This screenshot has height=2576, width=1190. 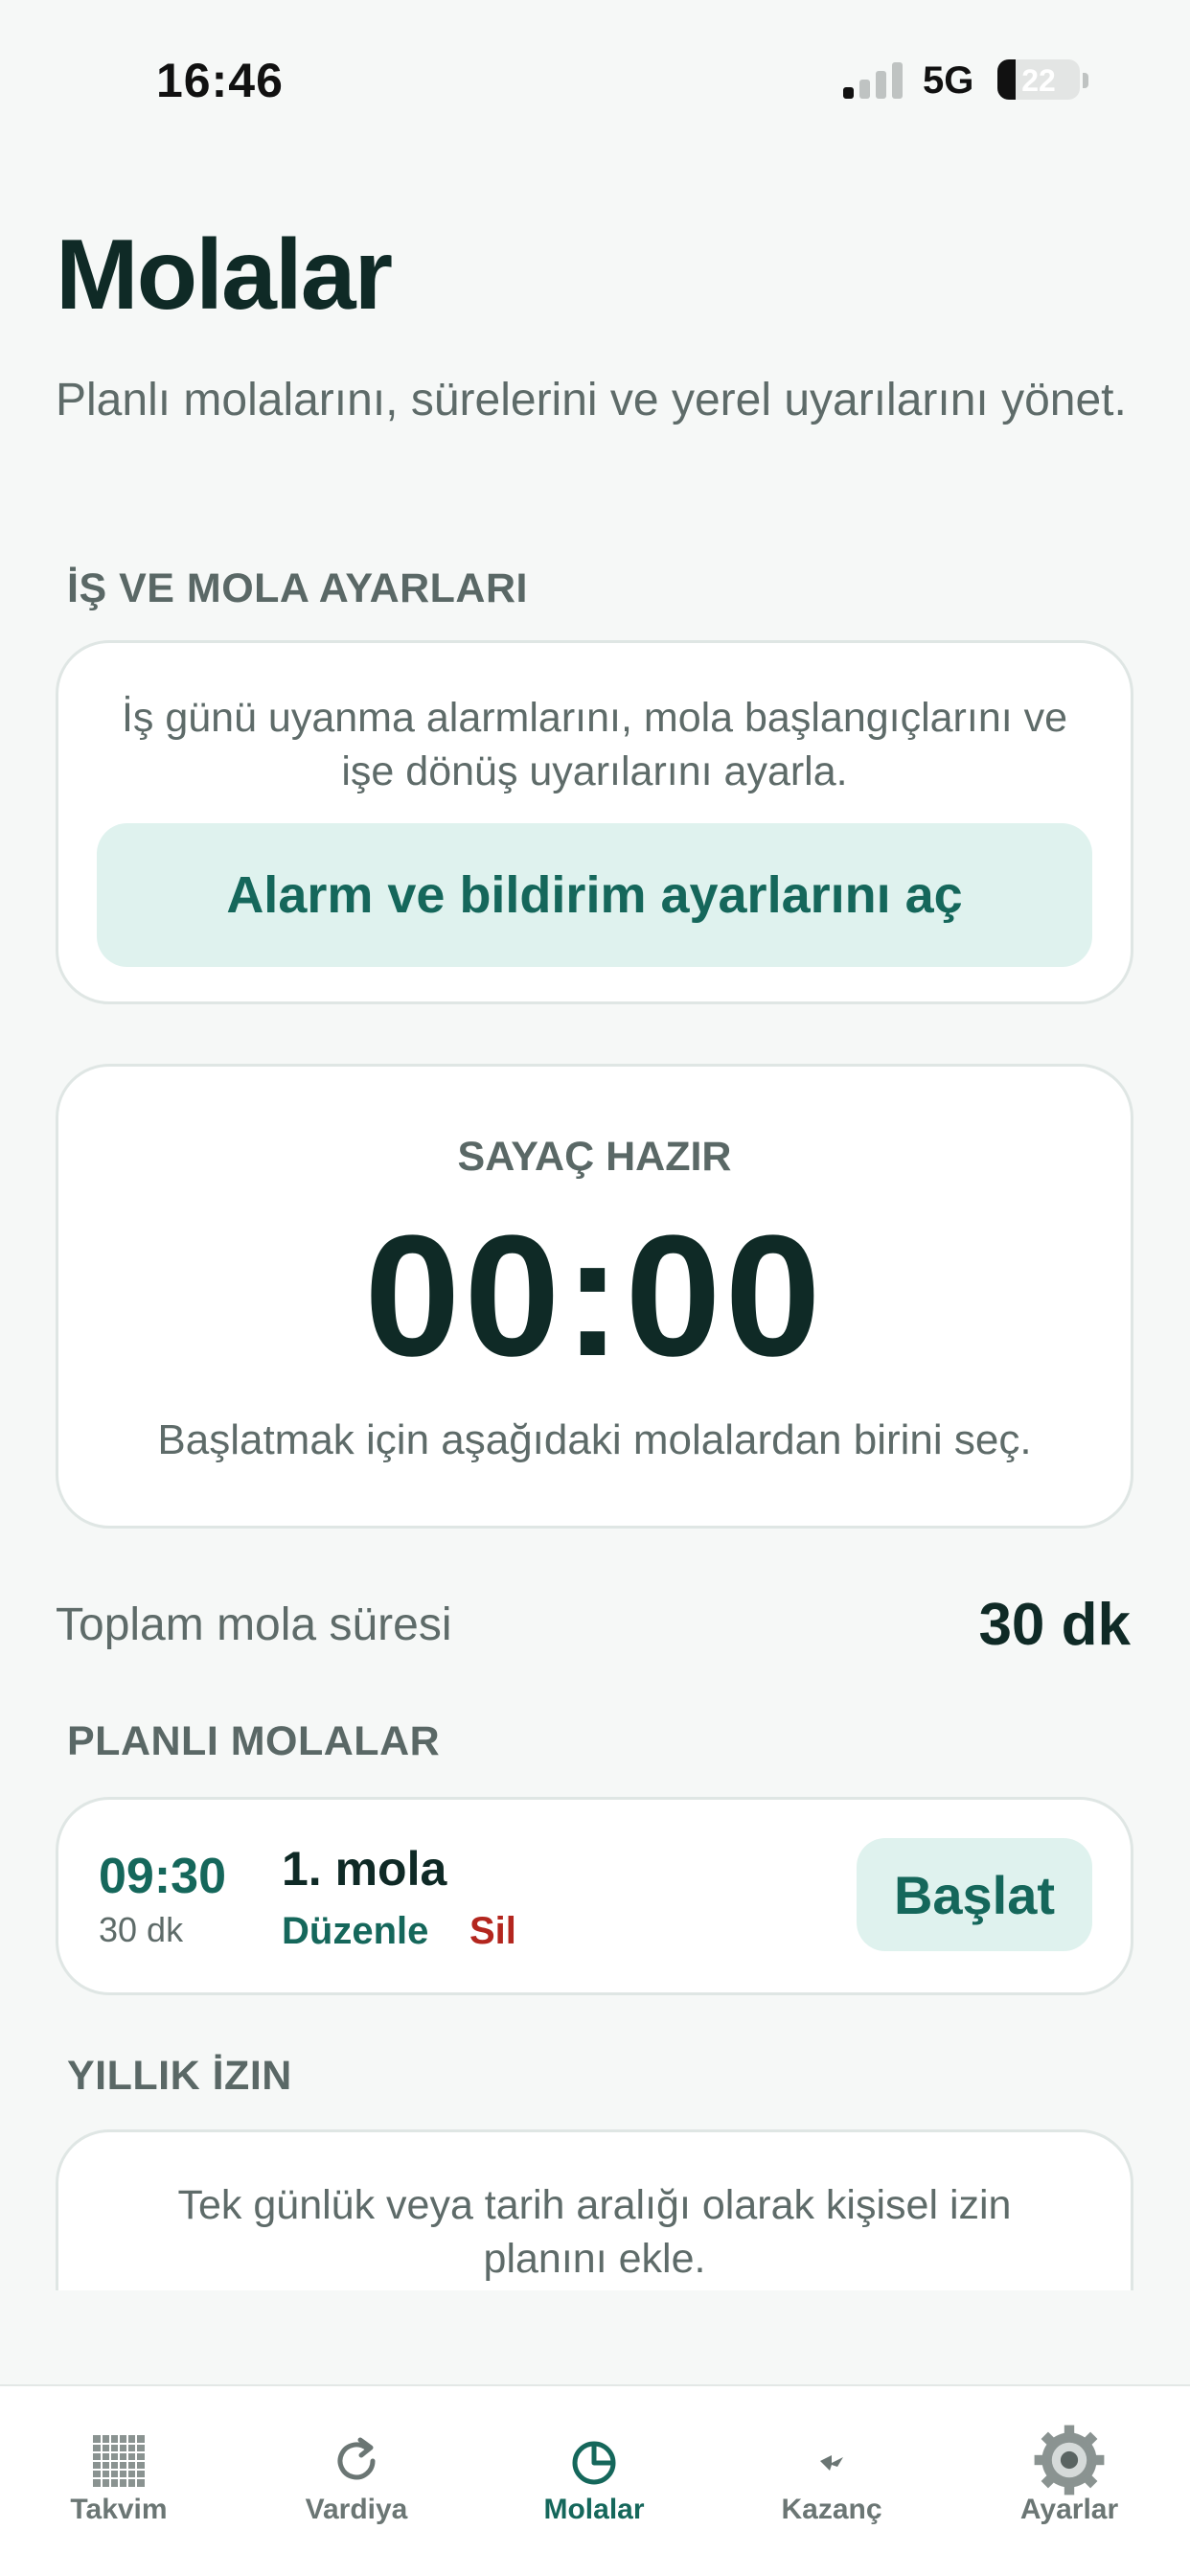 I want to click on tab-label-takvim: Takvim, so click(x=119, y=2509).